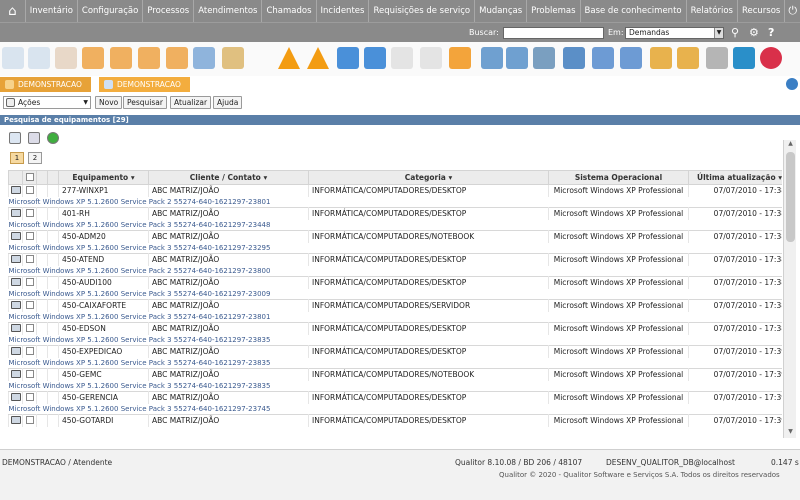 The image size is (800, 500). I want to click on select-all-checkbox, so click(29, 176).